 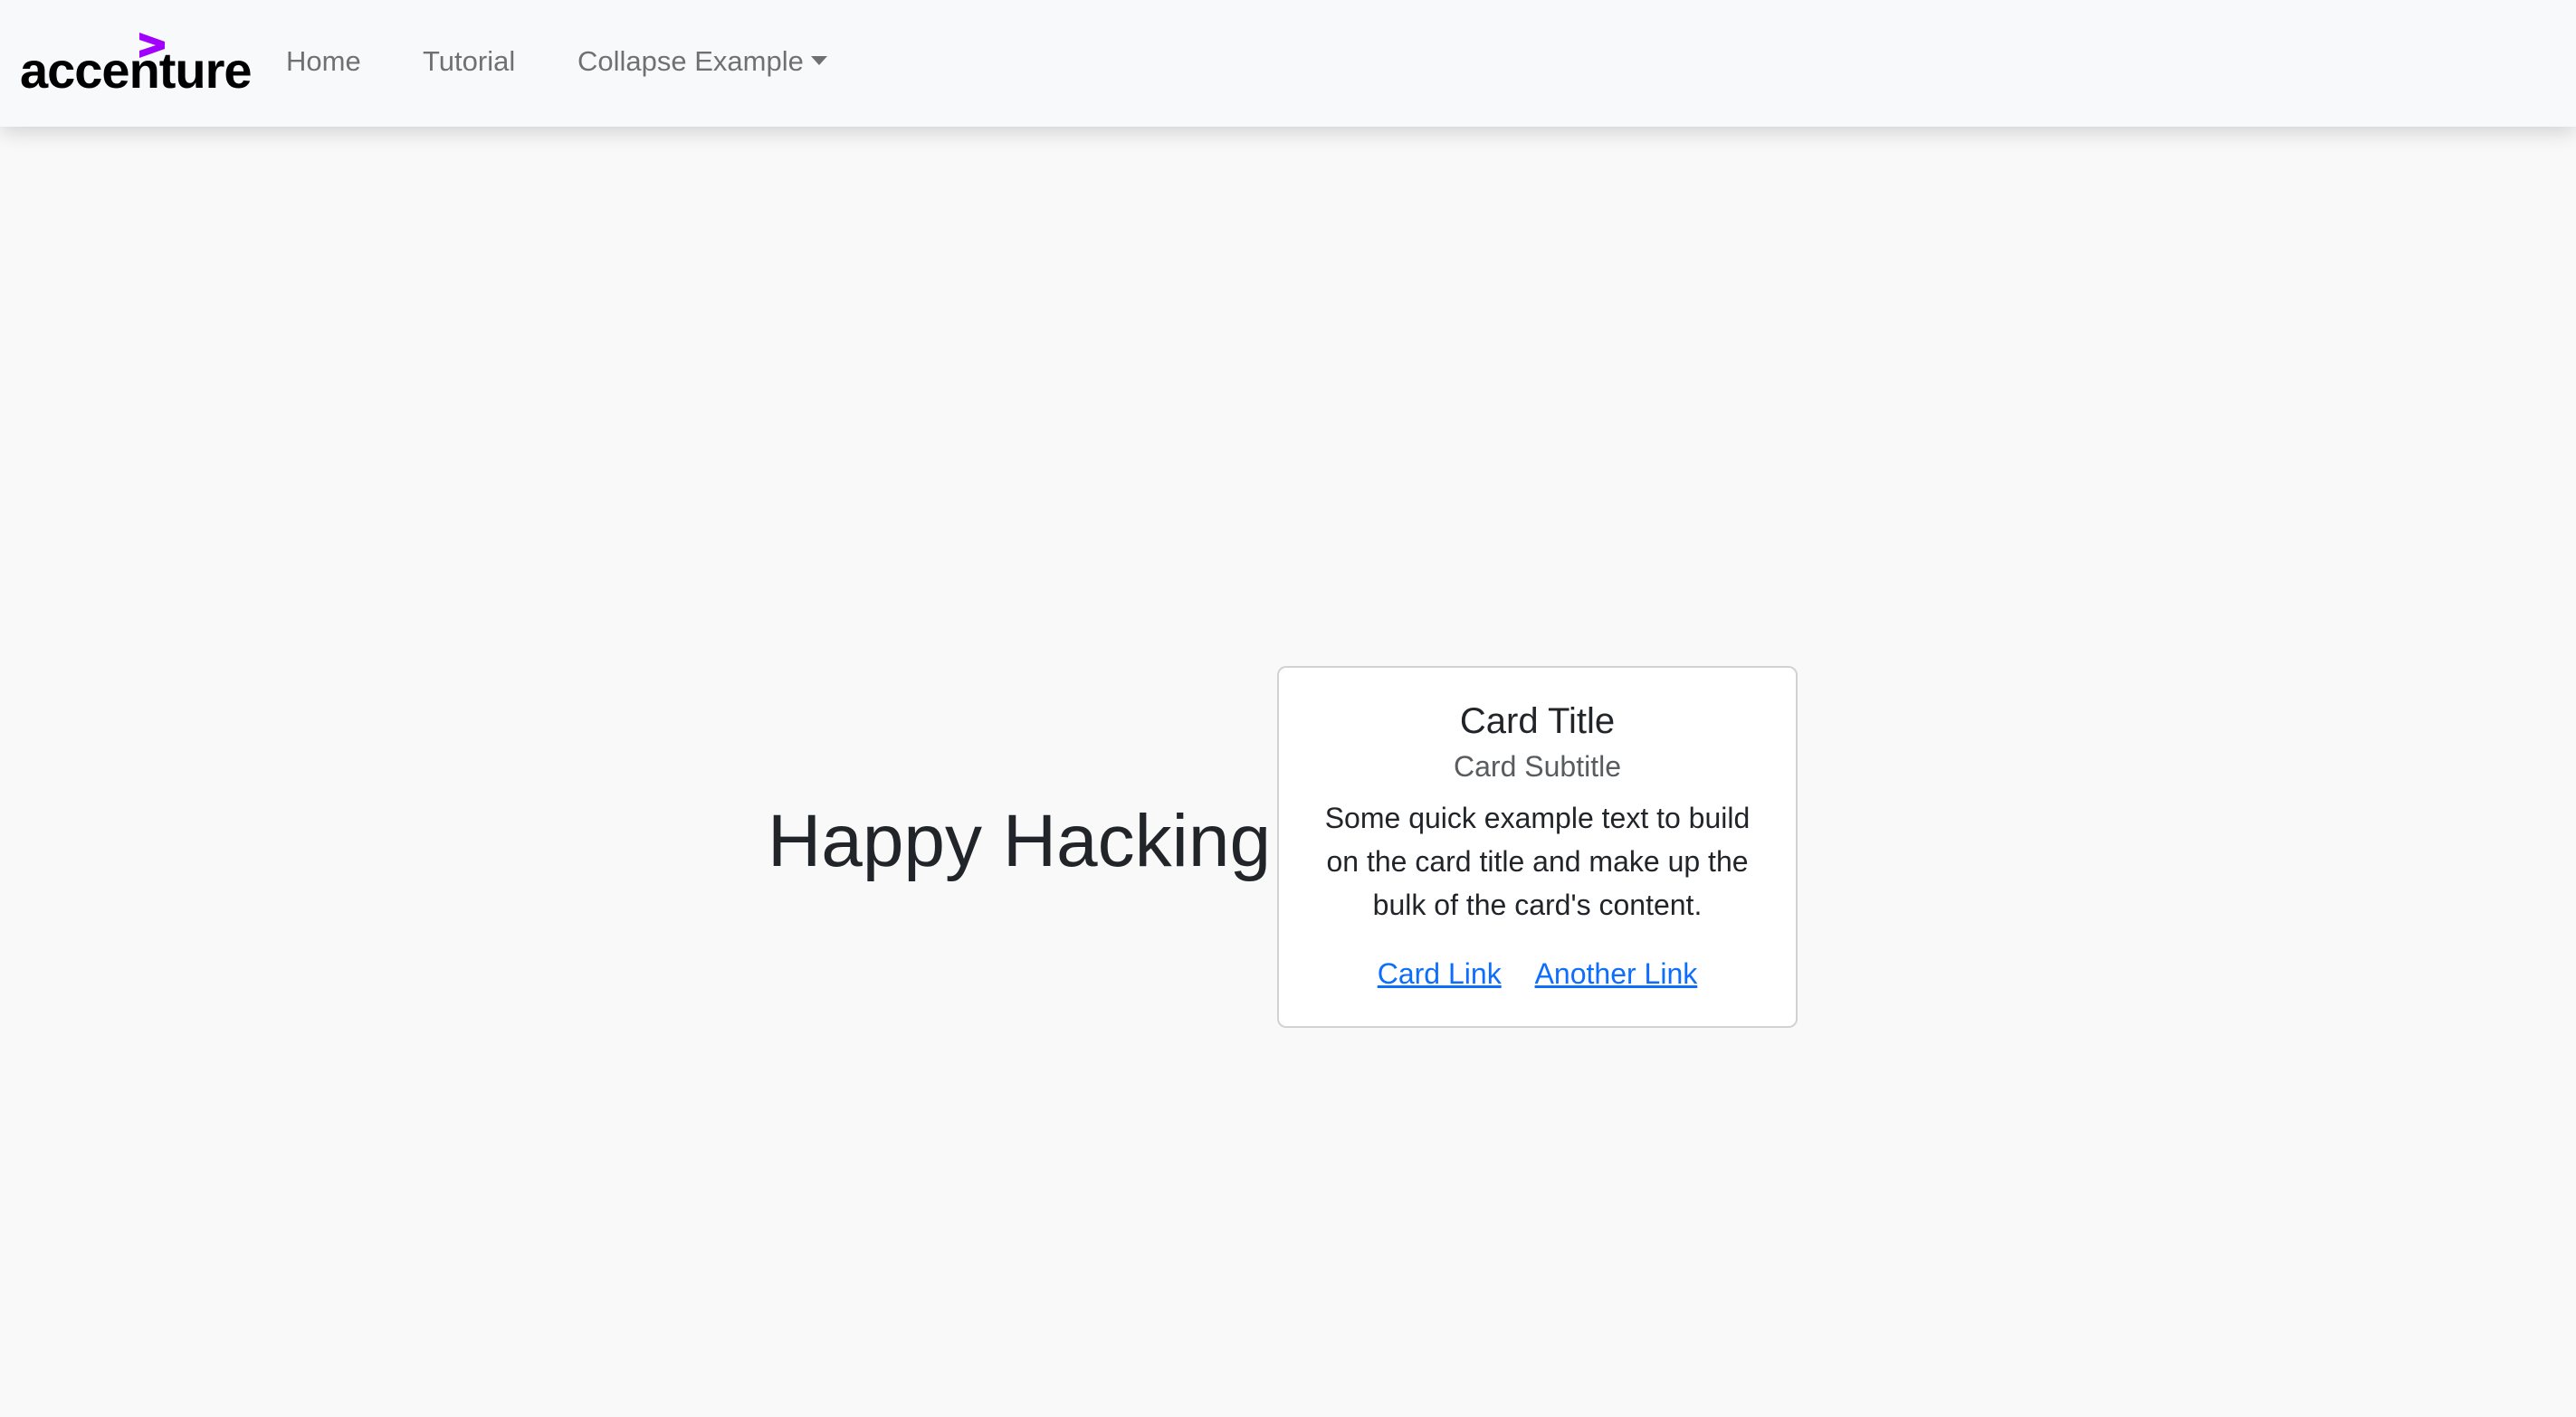 I want to click on nav-dropdown-label: Collapse Example, so click(x=690, y=61).